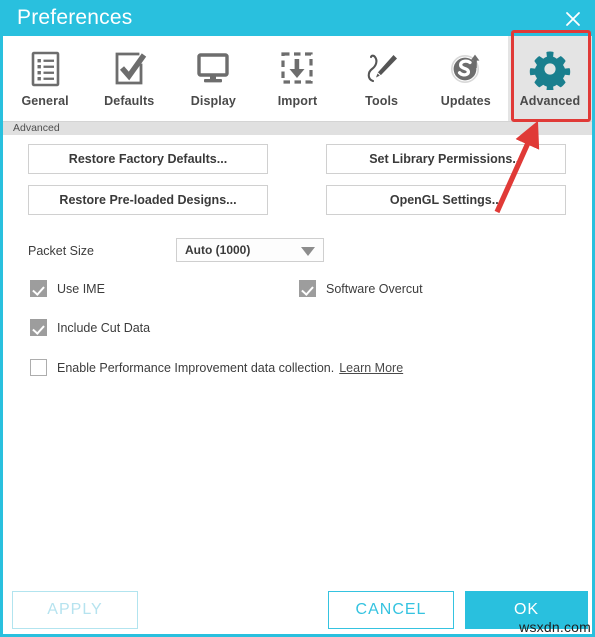 This screenshot has height=637, width=595. Describe the element at coordinates (45, 101) in the screenshot. I see `tab-label: General` at that location.